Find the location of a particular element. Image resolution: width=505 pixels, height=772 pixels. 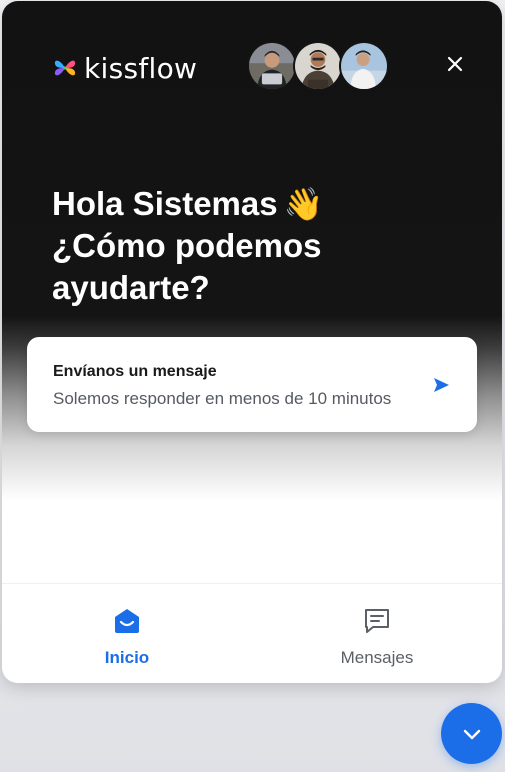

launcher-toggle-button is located at coordinates (471, 733).